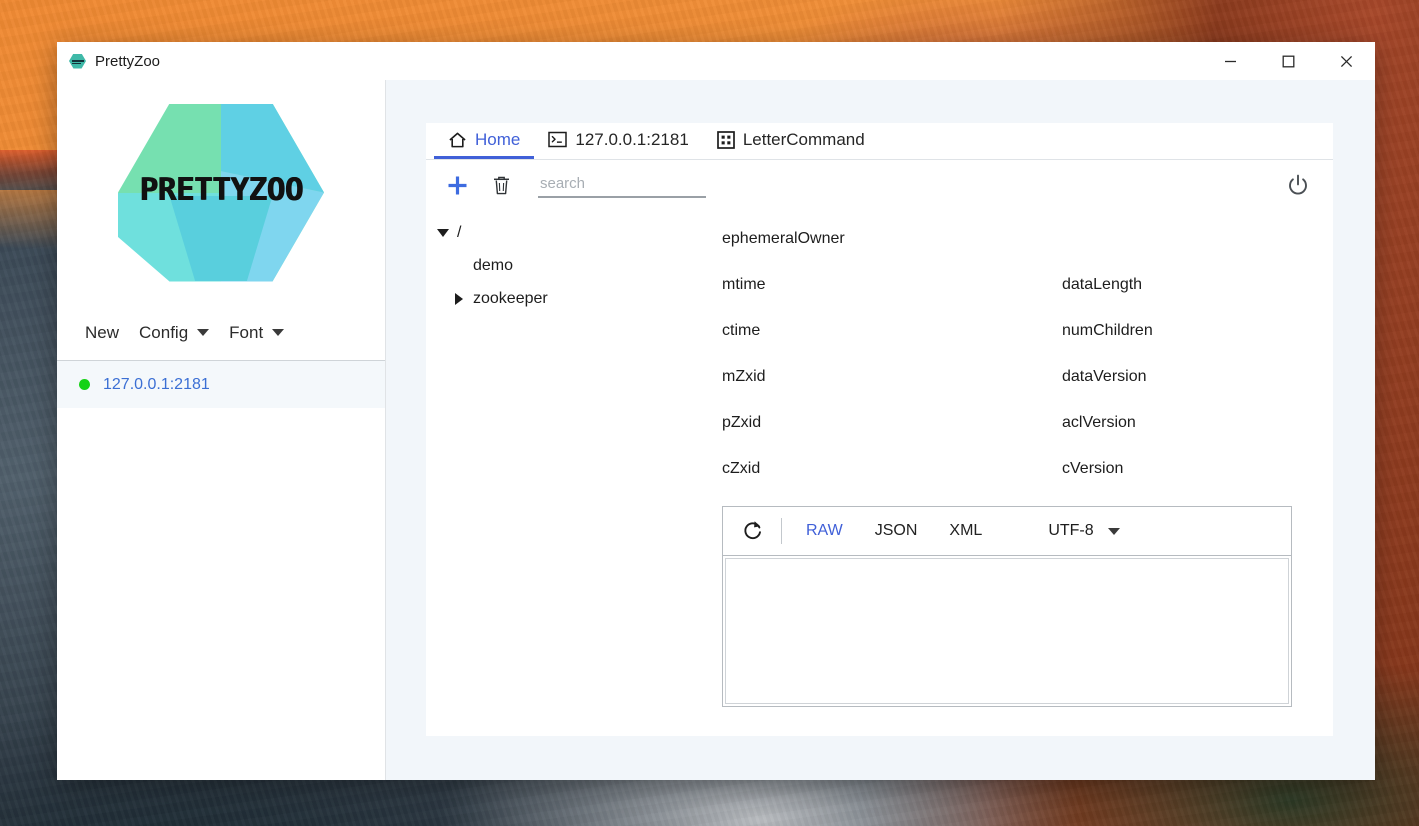  What do you see at coordinates (77, 61) in the screenshot?
I see `prettyzoo-hexagon-icon` at bounding box center [77, 61].